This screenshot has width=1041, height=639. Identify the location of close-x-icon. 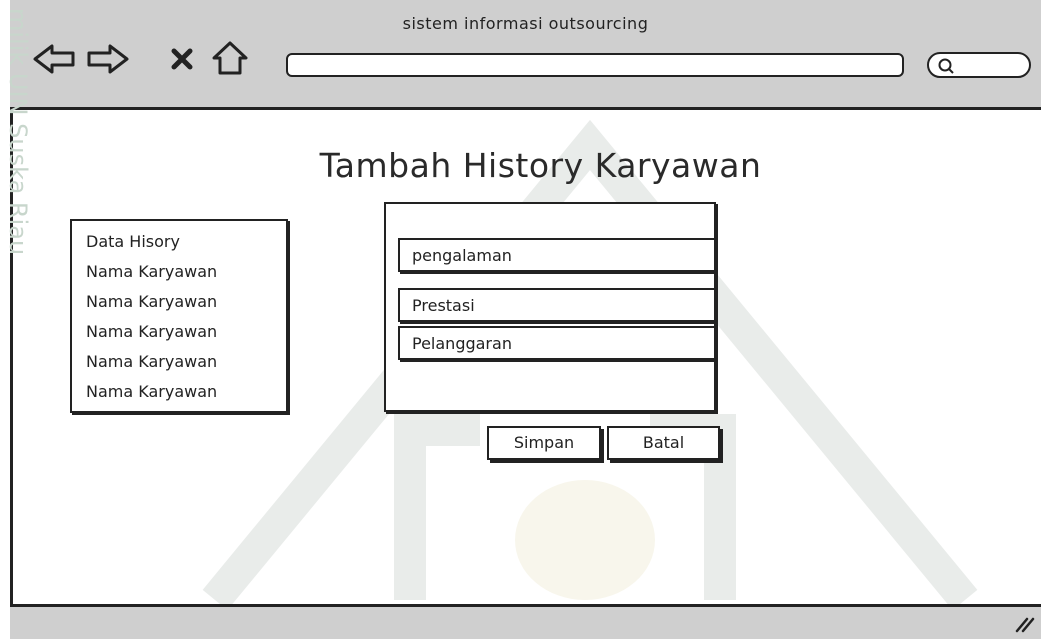
(182, 59).